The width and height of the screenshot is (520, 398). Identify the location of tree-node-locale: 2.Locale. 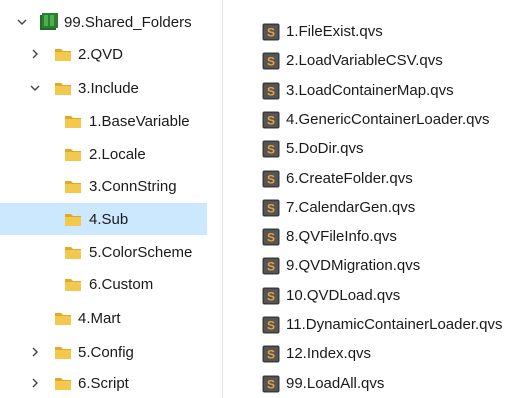
(111, 154).